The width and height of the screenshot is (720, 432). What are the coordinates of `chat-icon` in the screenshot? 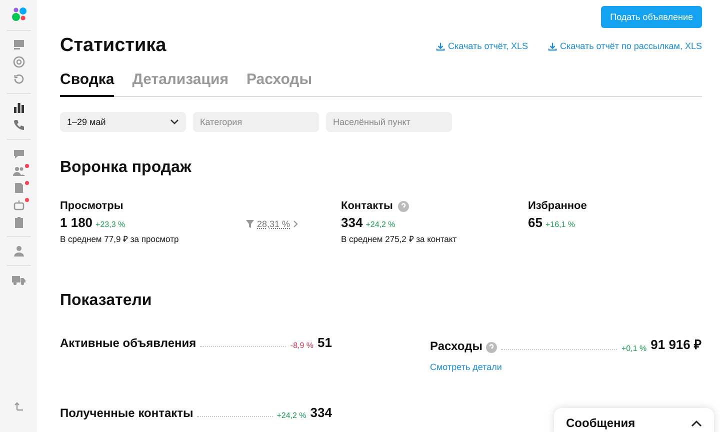 It's located at (18, 154).